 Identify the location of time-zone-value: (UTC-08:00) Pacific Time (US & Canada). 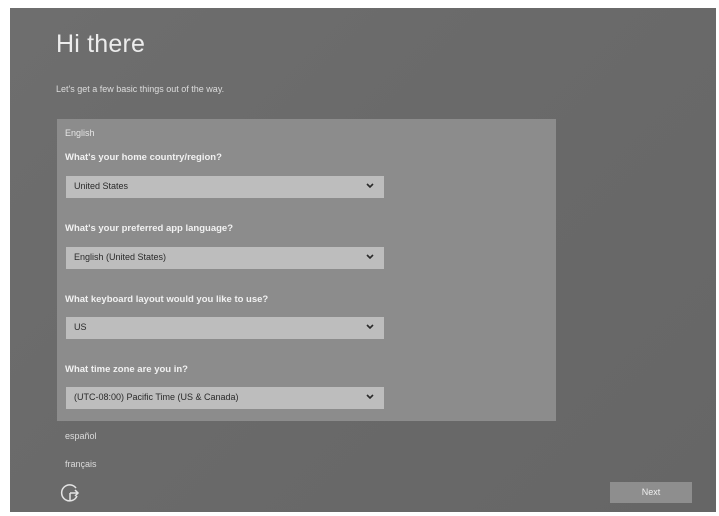
(156, 397).